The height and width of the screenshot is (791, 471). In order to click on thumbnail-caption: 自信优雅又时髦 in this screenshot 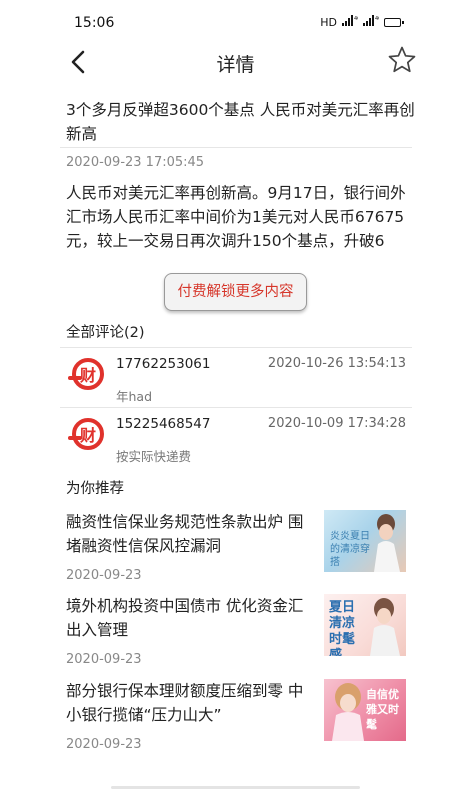, I will do `click(382, 709)`.